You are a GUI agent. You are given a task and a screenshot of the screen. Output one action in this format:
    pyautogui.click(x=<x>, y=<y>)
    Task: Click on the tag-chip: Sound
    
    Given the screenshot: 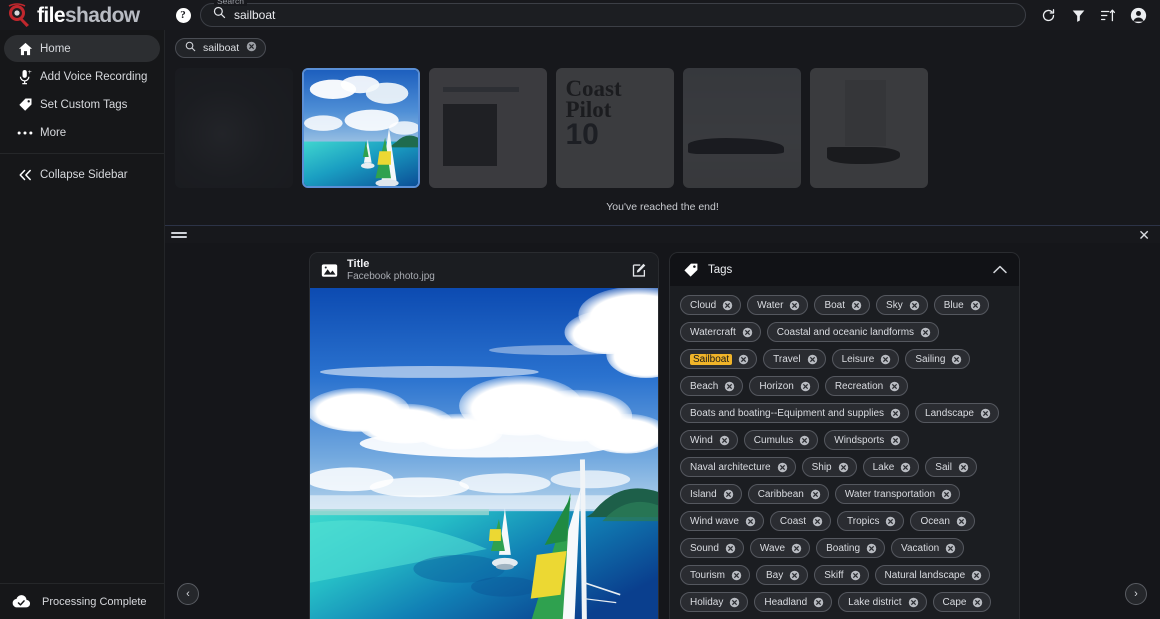 What is the action you would take?
    pyautogui.click(x=712, y=548)
    